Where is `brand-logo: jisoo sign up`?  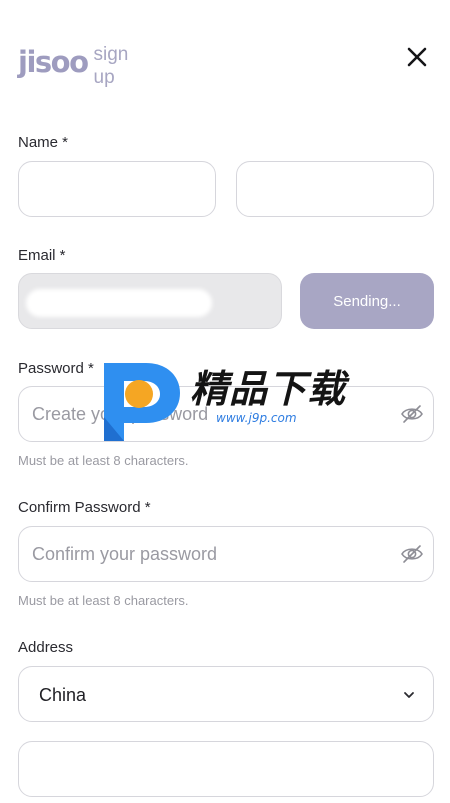
brand-logo: jisoo sign up is located at coordinates (78, 65).